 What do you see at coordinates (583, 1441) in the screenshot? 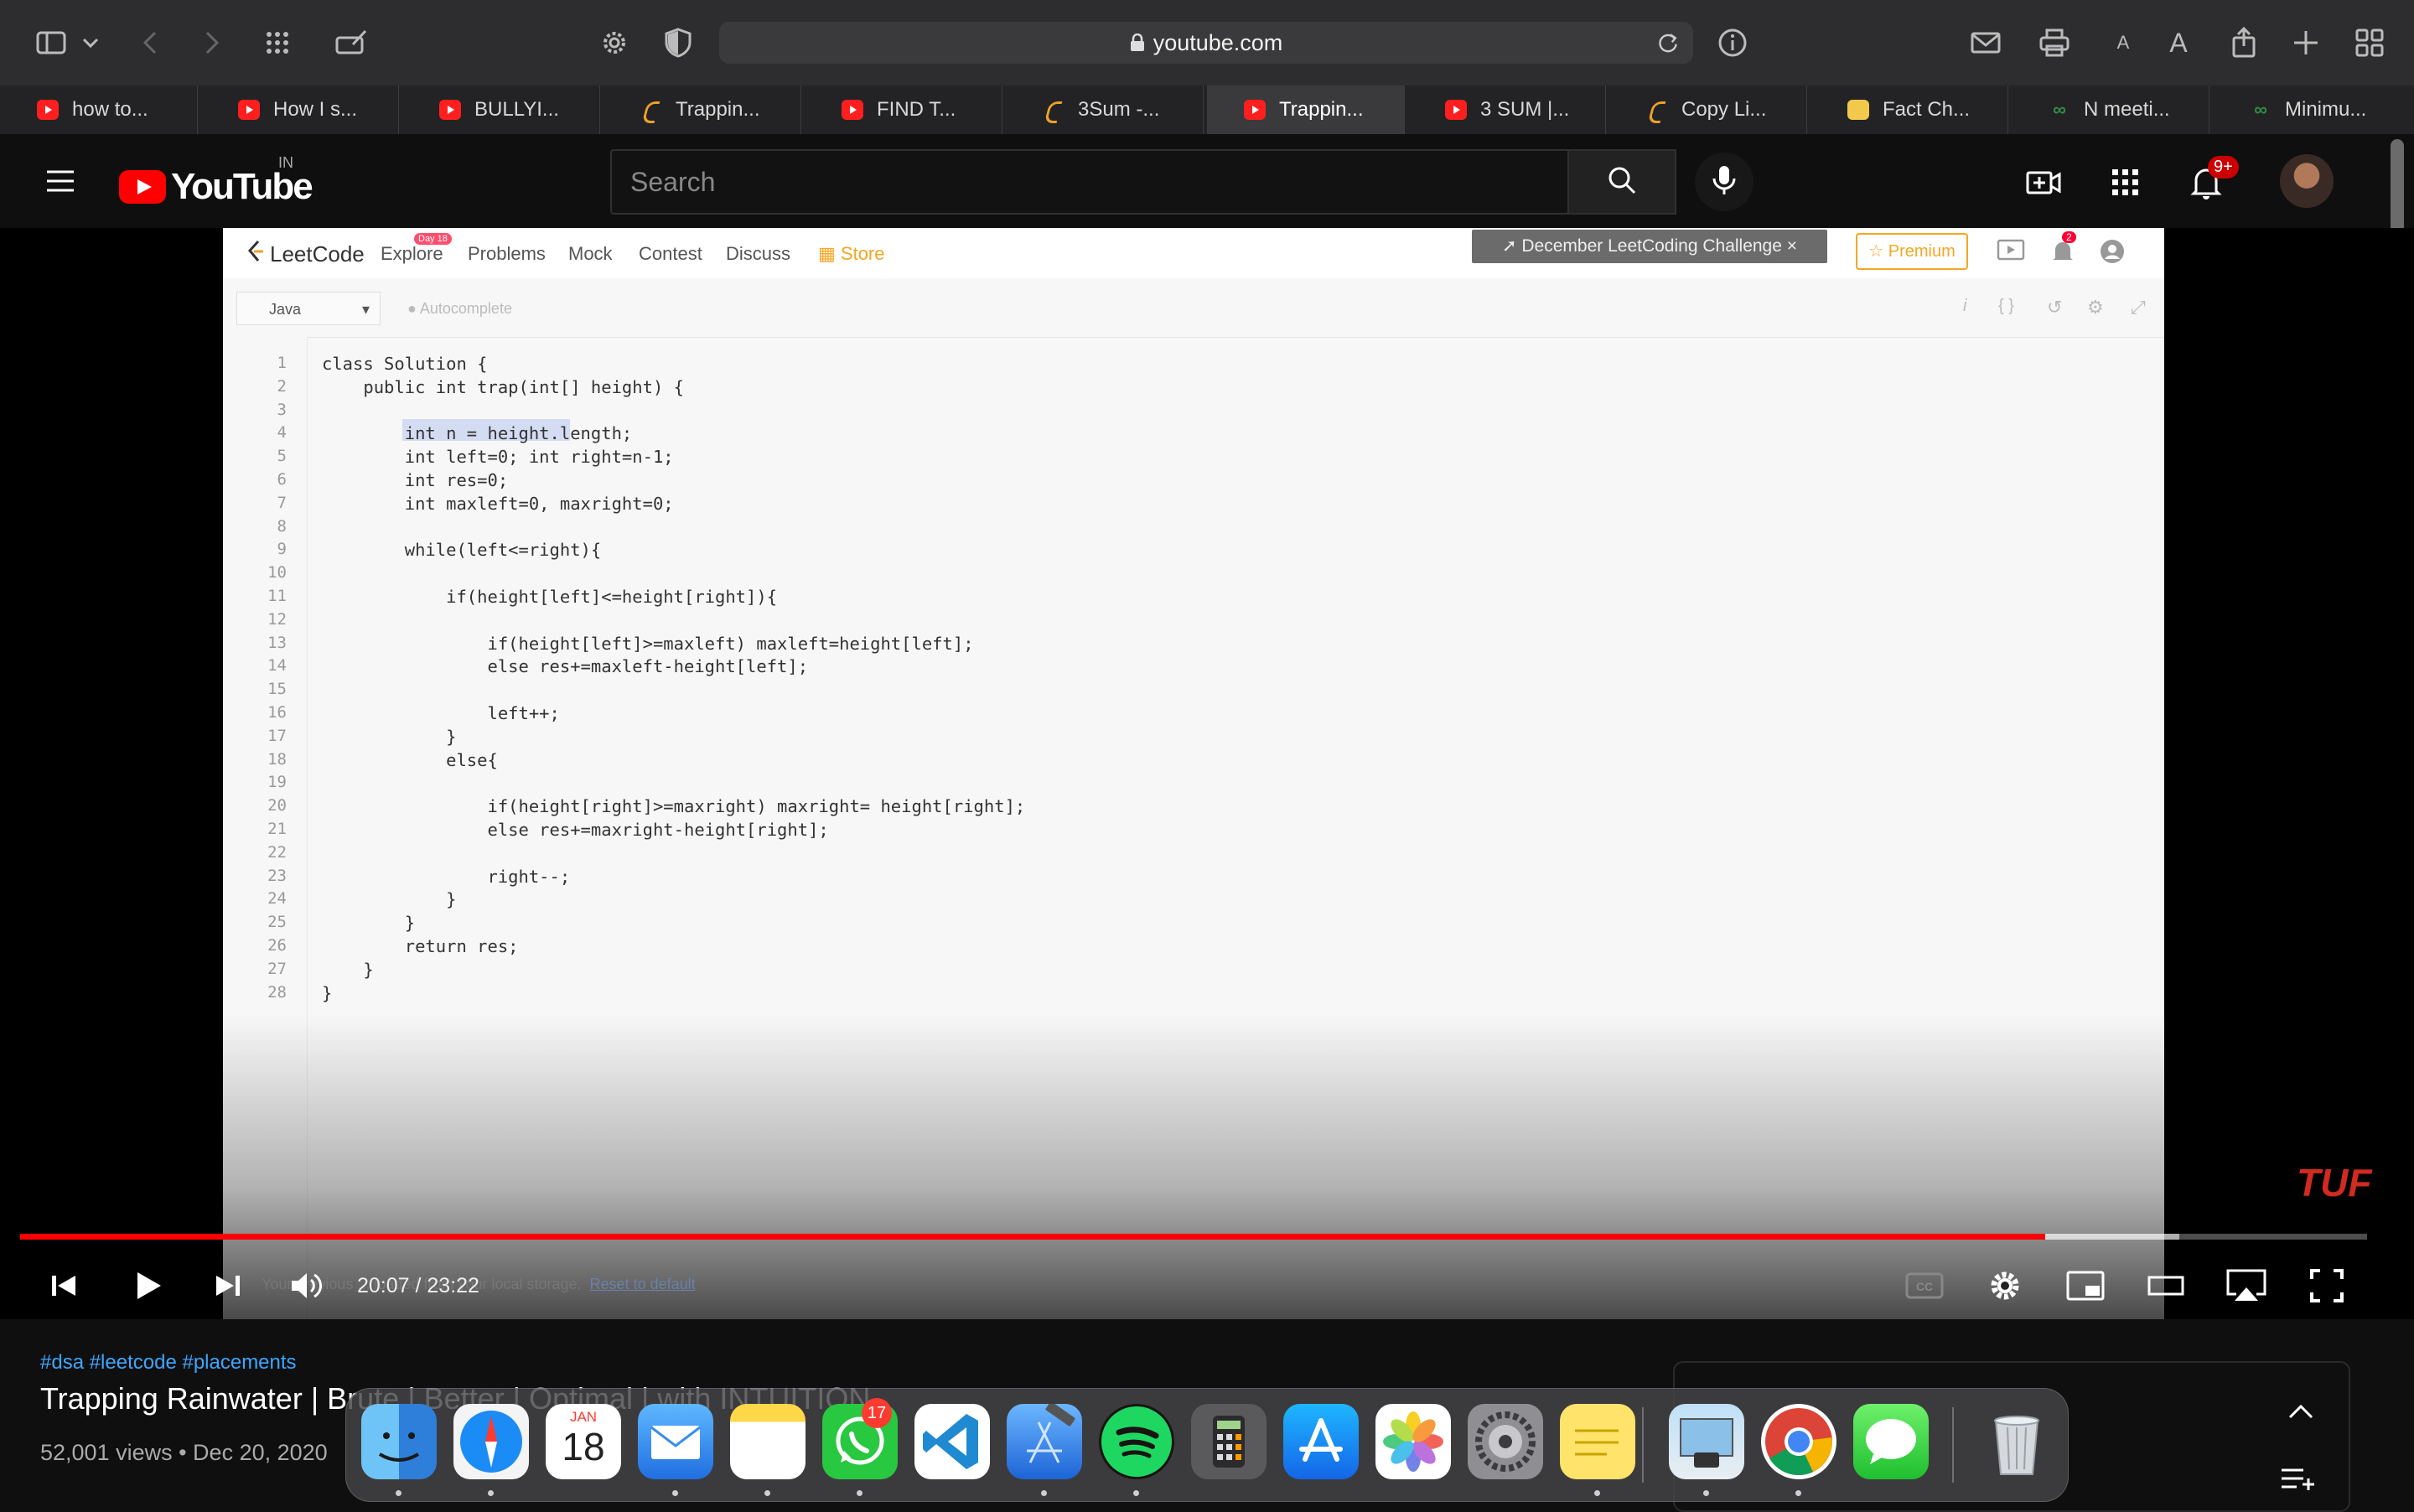
I see `calendar-icon: JAN 18` at bounding box center [583, 1441].